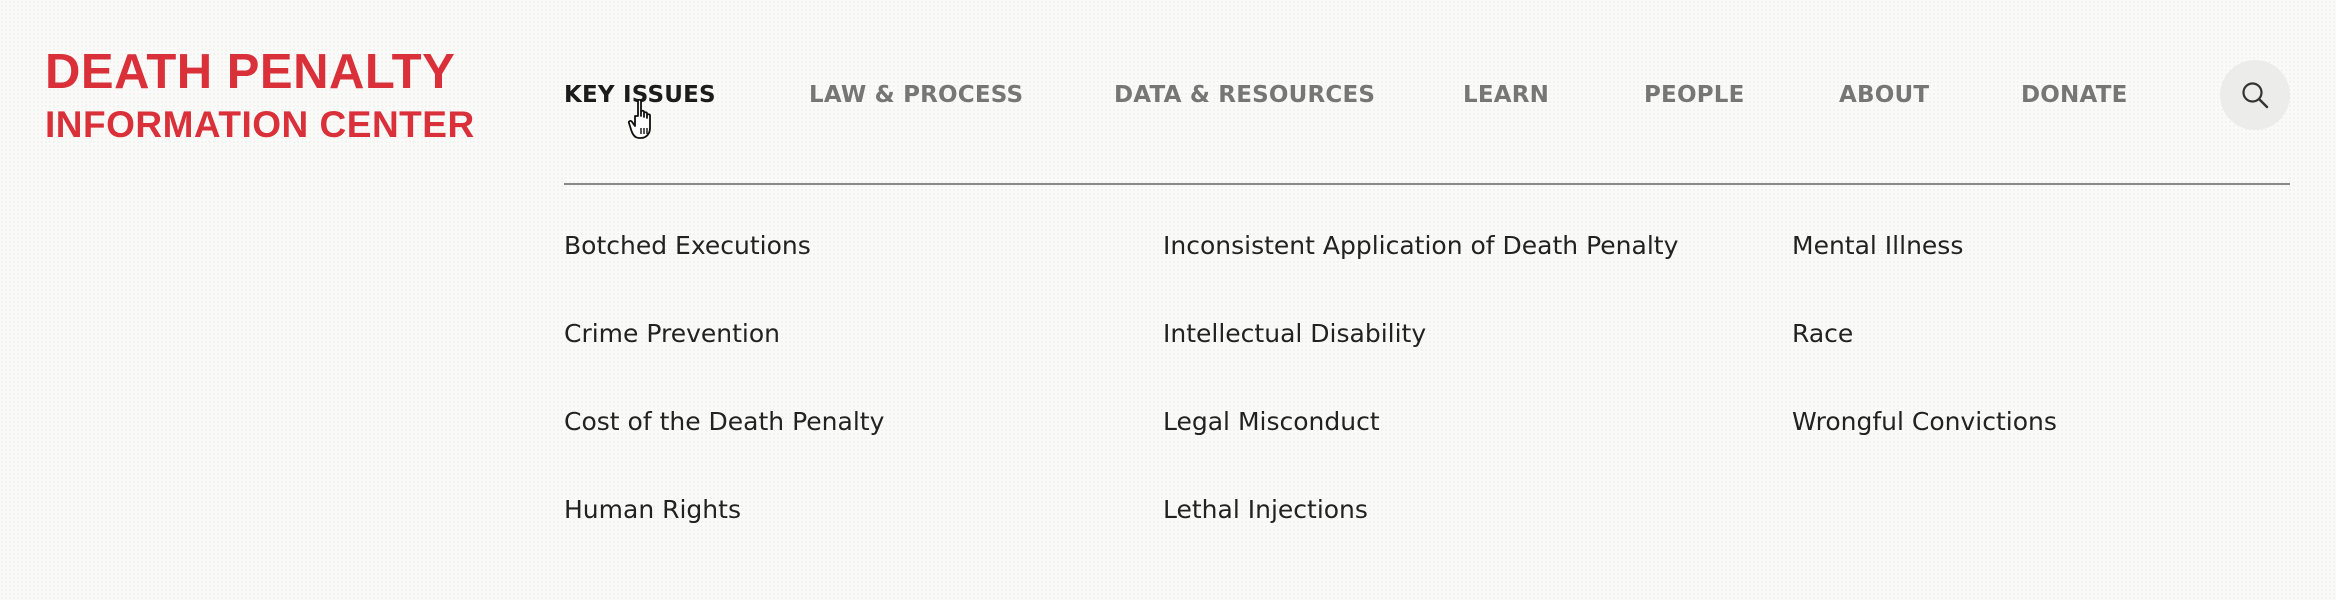 The width and height of the screenshot is (2336, 600). I want to click on nav-divider, so click(1427, 184).